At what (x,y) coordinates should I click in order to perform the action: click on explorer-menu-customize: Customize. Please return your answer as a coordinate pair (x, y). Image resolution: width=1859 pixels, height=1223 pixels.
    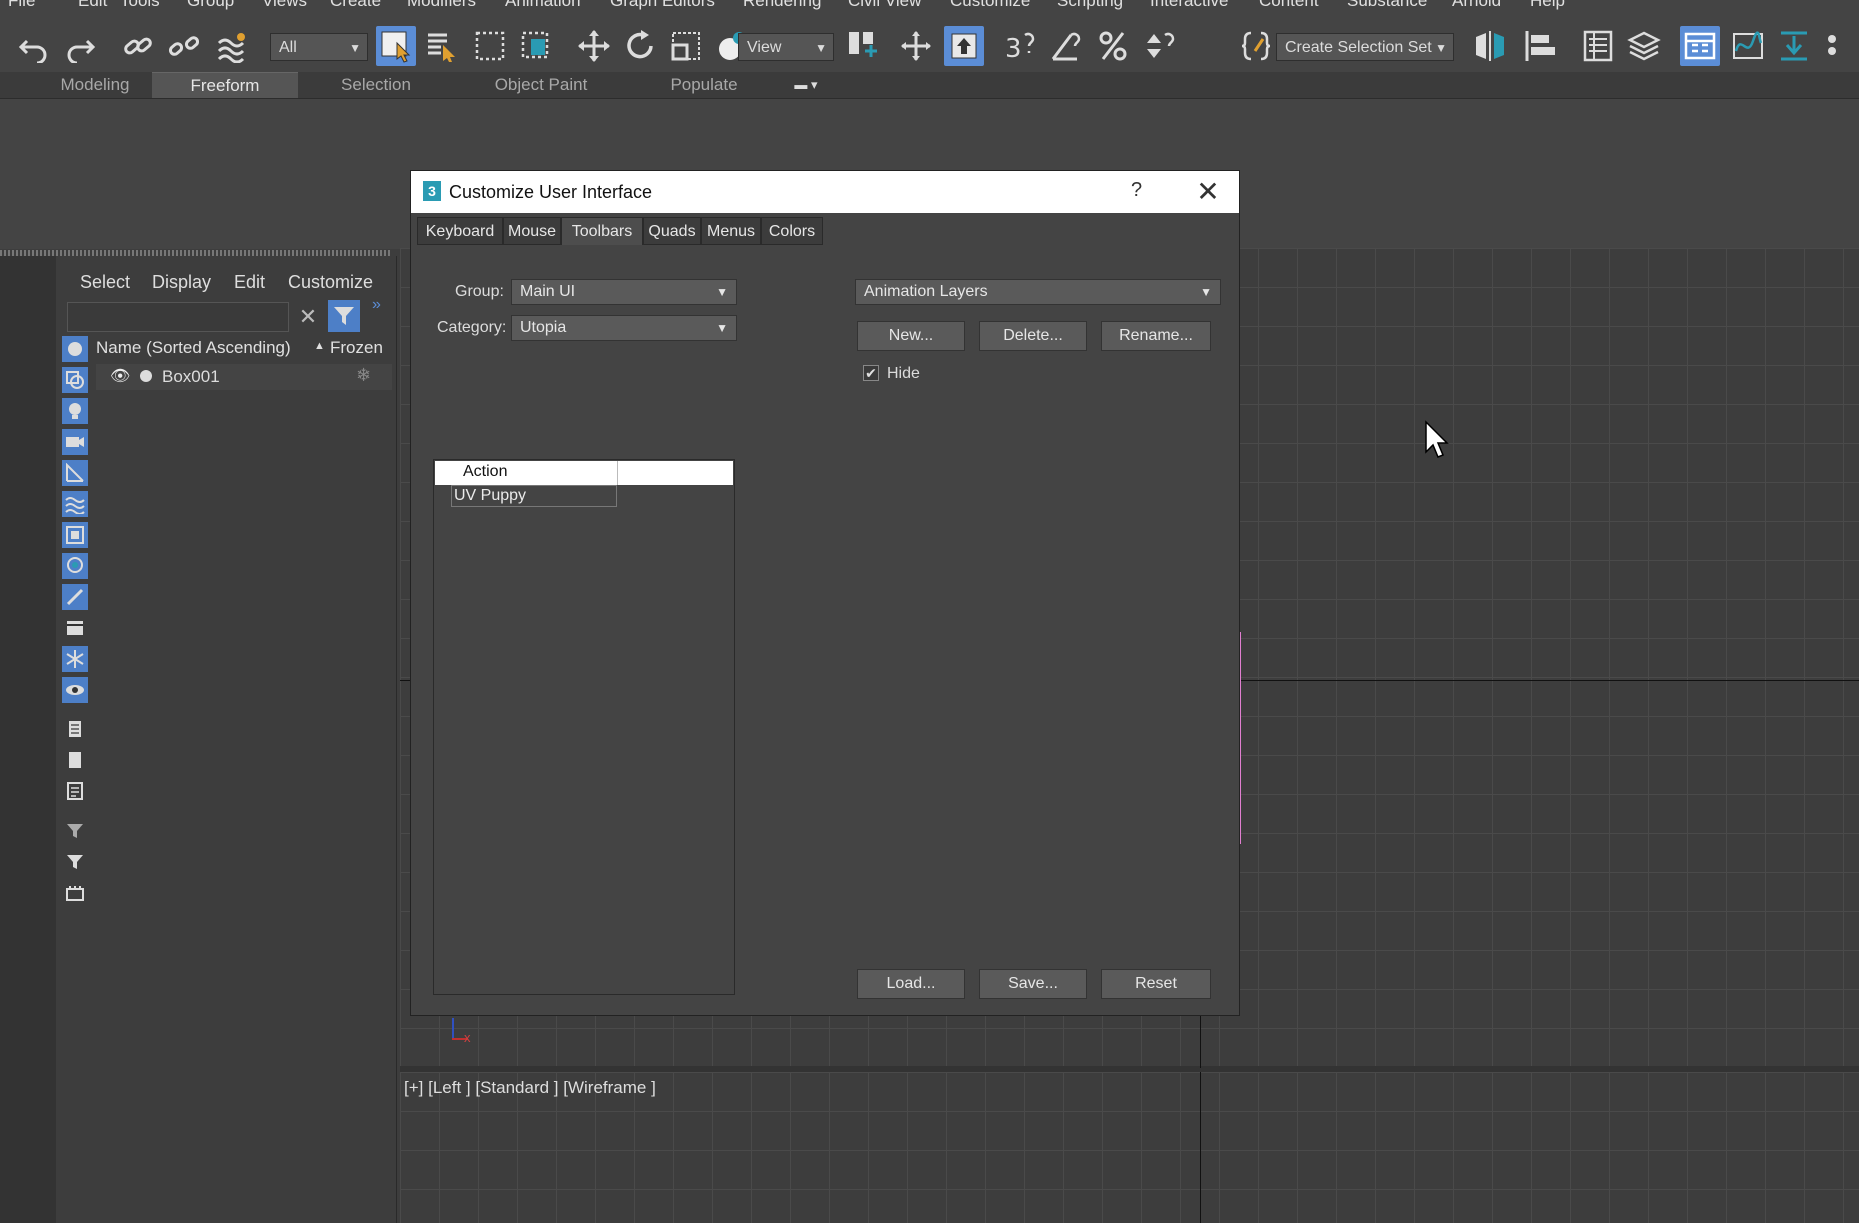
    Looking at the image, I should click on (330, 282).